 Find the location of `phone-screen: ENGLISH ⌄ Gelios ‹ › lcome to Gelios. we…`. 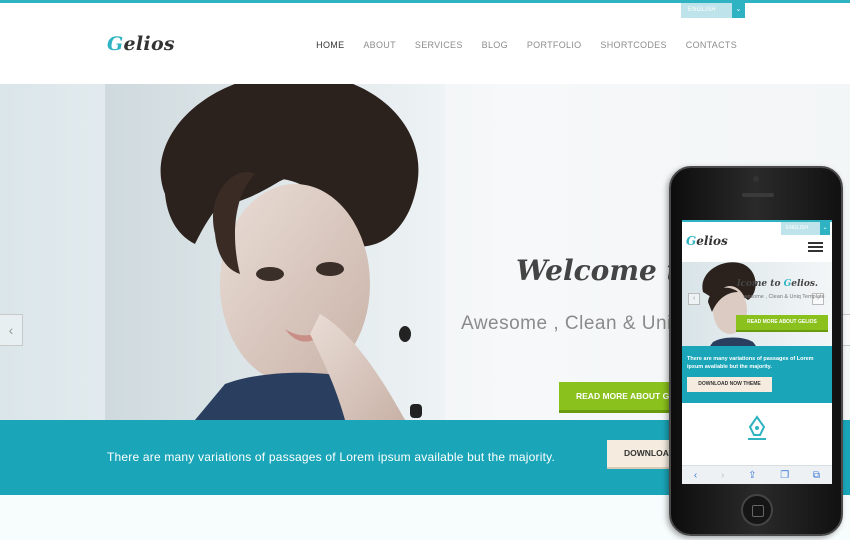

phone-screen: ENGLISH ⌄ Gelios ‹ › lcome to Gelios. we… is located at coordinates (757, 352).